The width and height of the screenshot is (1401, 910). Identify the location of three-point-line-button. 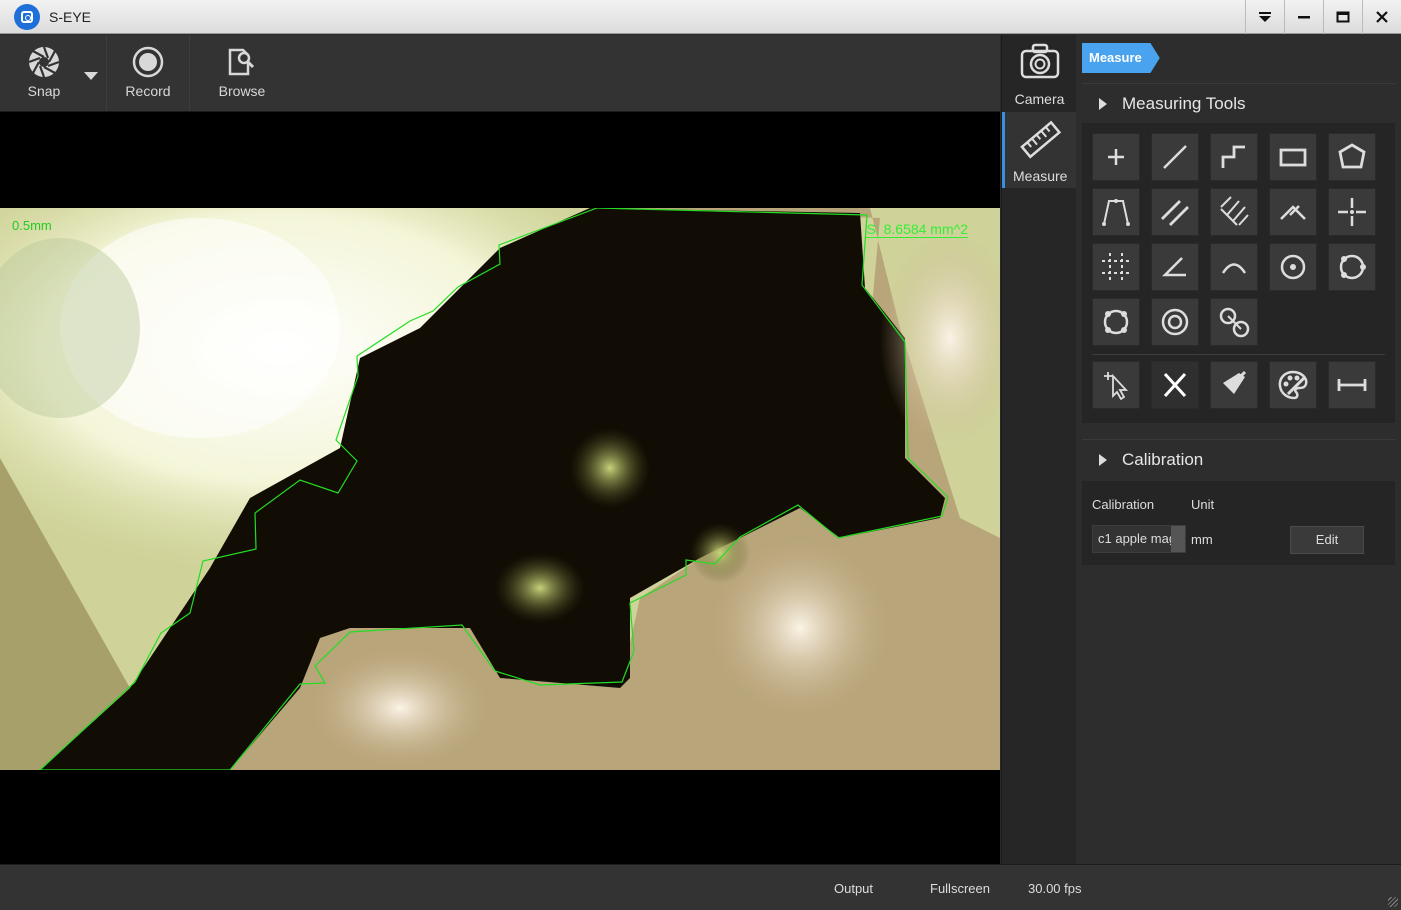
(1116, 212).